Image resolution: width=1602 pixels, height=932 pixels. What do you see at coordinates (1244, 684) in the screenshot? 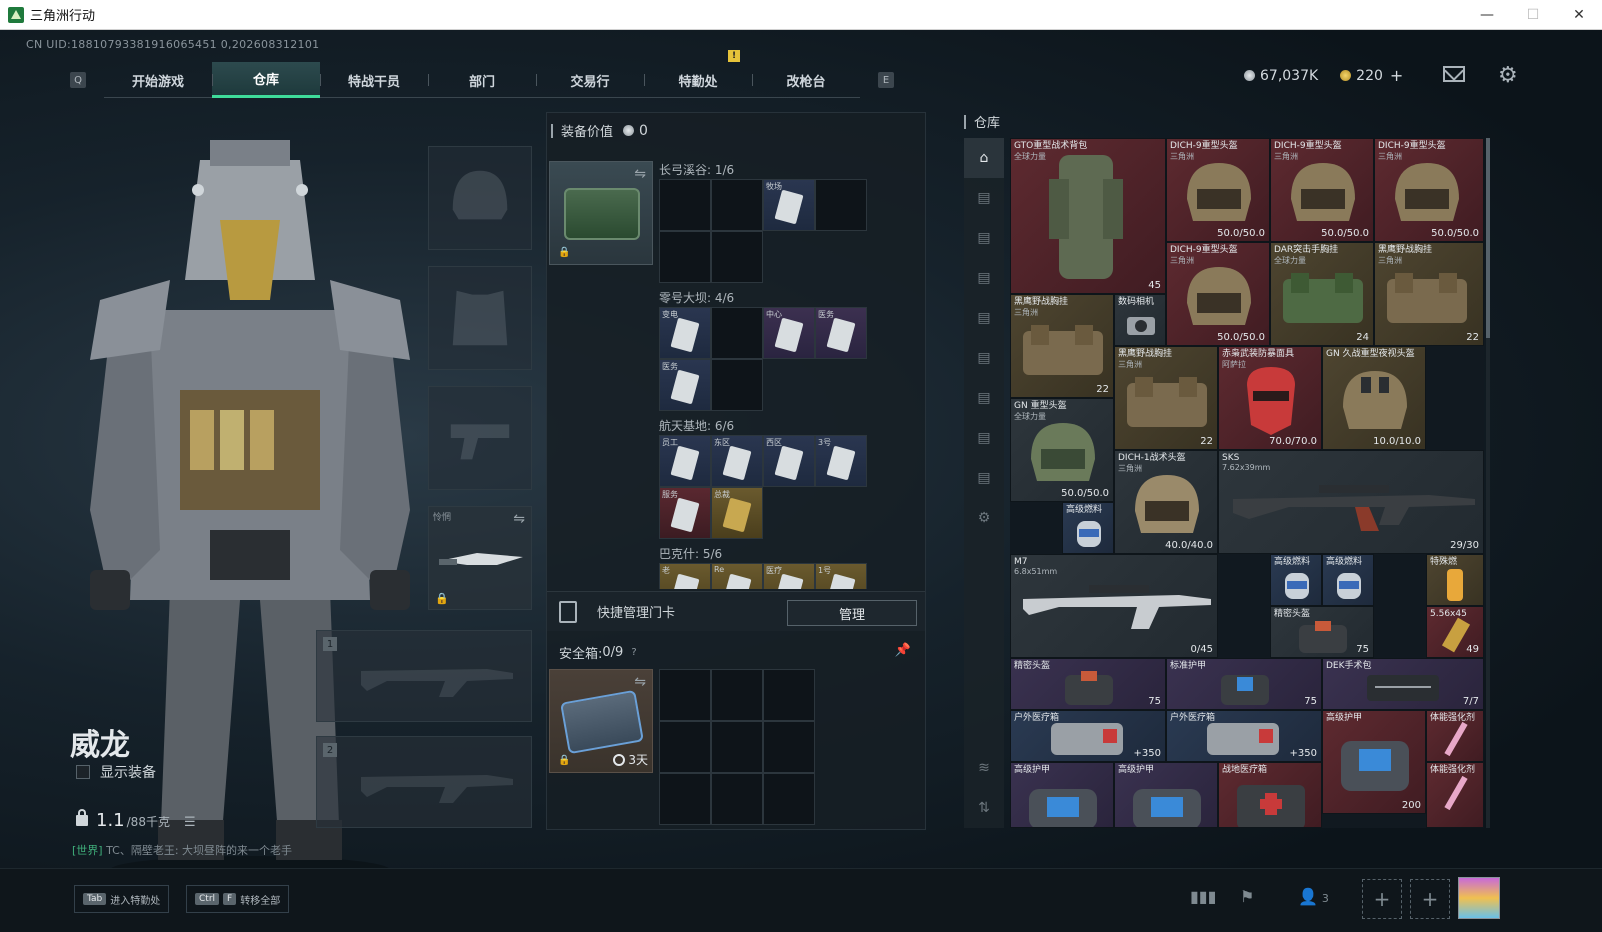
I see `warehouse-item: 标准护甲 75` at bounding box center [1244, 684].